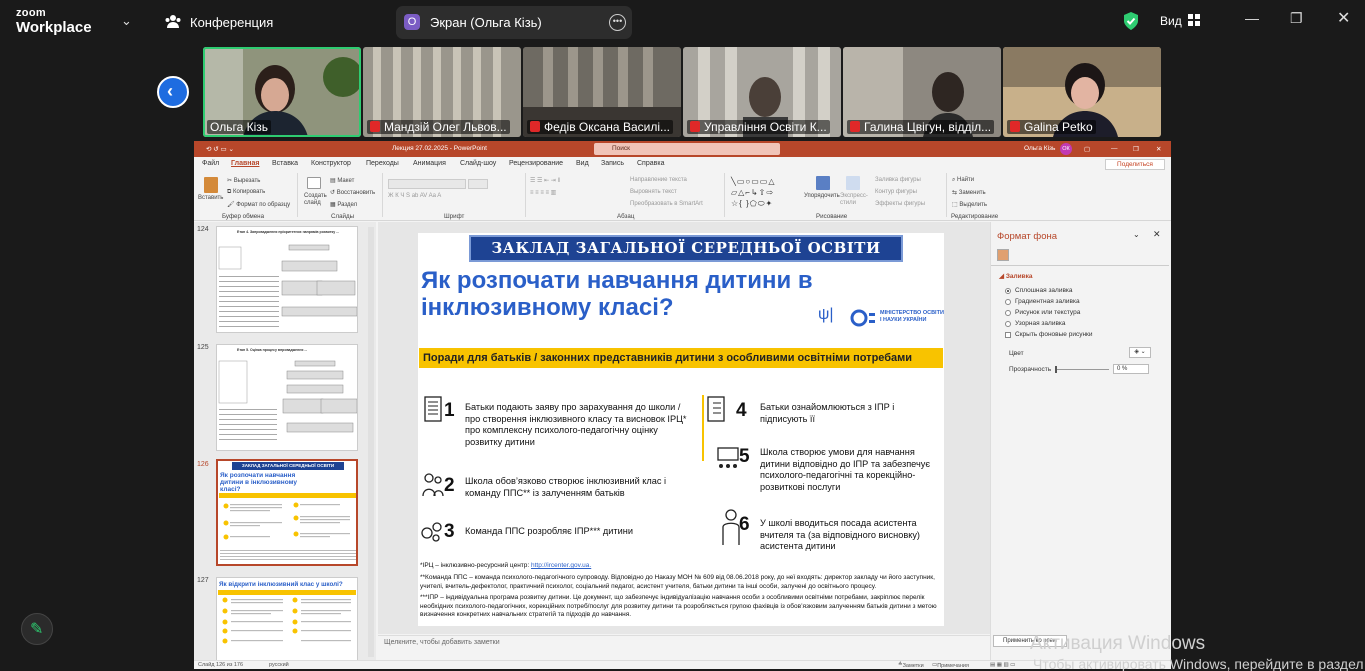 This screenshot has width=1365, height=671. What do you see at coordinates (543, 192) in the screenshot?
I see `align-icons: ≡ ≡ ≡ ≡ ▥` at bounding box center [543, 192].